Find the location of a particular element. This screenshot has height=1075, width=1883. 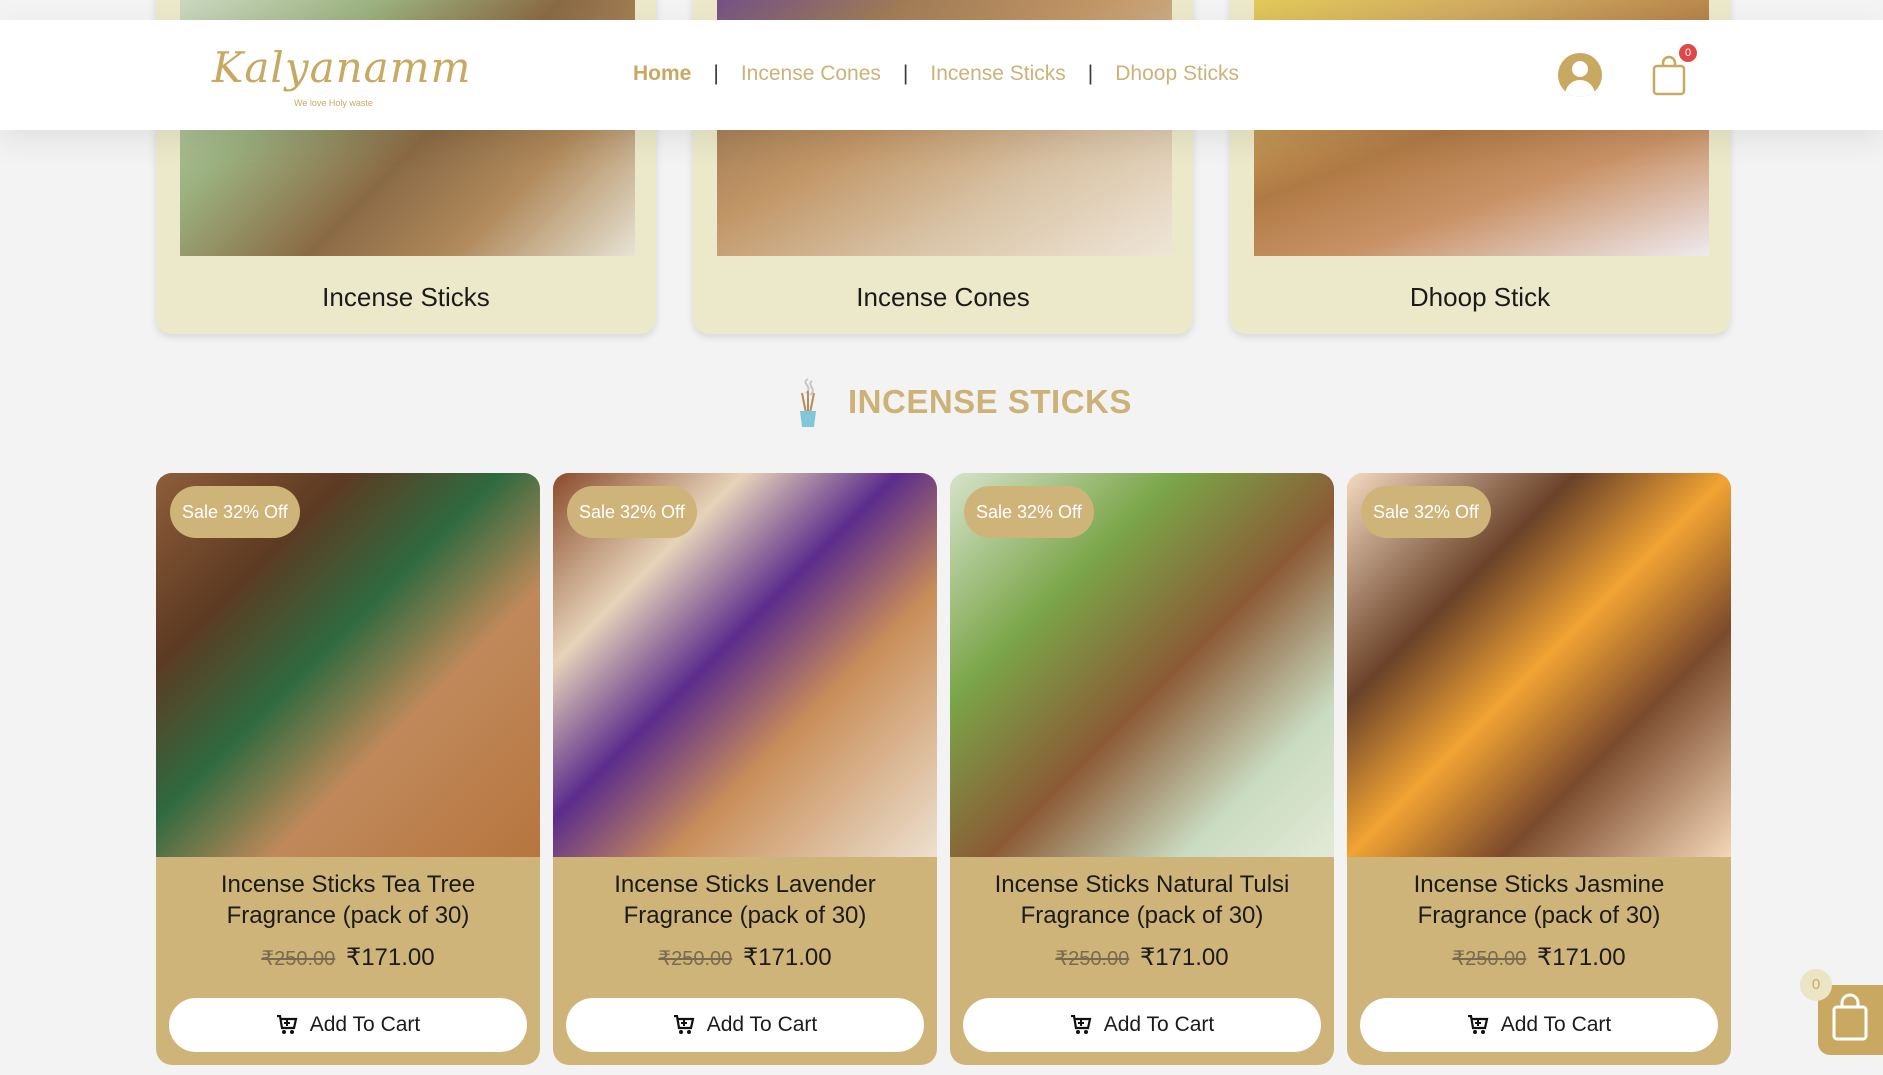

nav-item-incense-sticks: Incense Sticks is located at coordinates (997, 74).